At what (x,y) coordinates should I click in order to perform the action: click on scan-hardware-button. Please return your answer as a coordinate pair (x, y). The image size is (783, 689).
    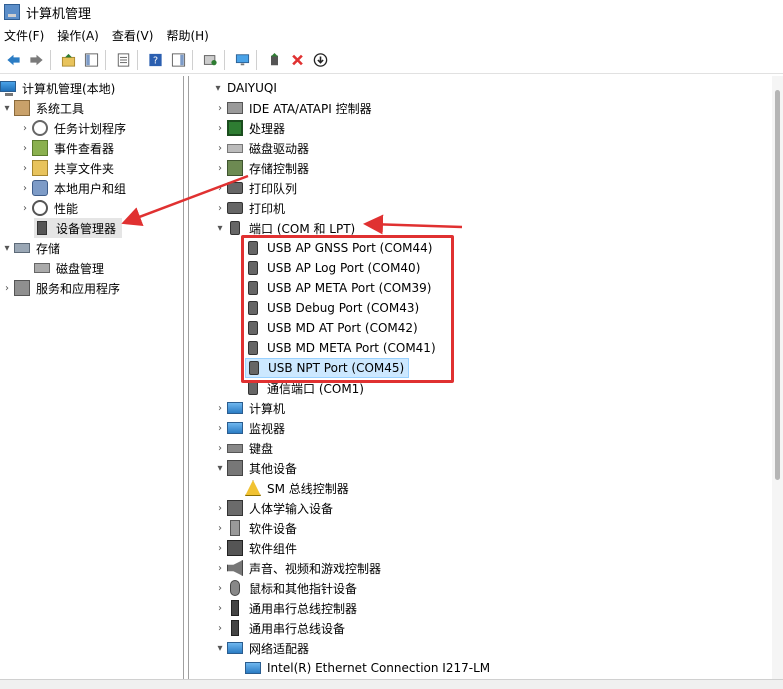
    Looking at the image, I should click on (210, 60).